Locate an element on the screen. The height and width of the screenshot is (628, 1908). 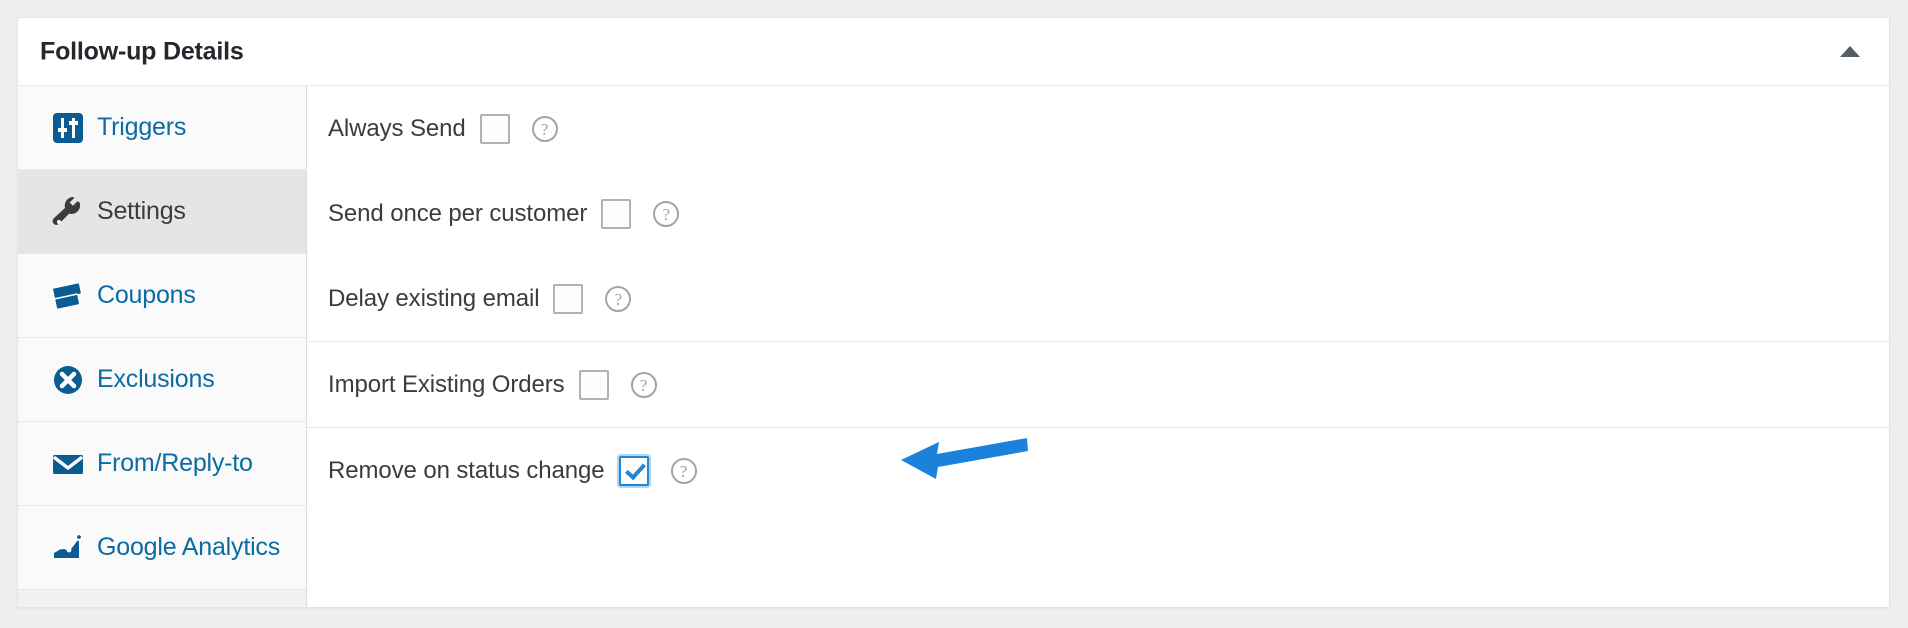
settings-group: Import Existing Orders ? is located at coordinates (1098, 384).